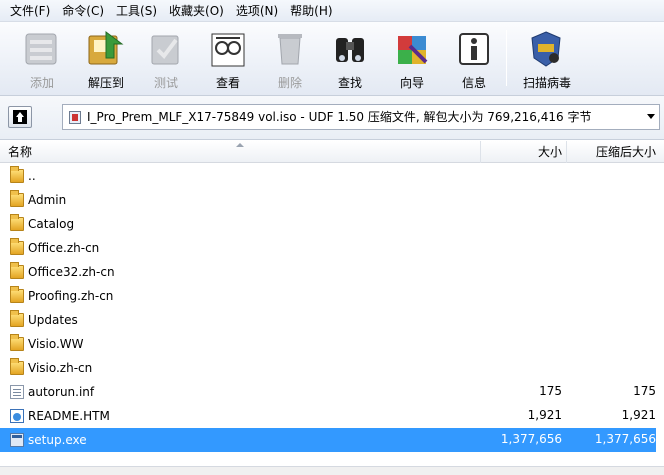 Image resolution: width=664 pixels, height=475 pixels. Describe the element at coordinates (411, 83) in the screenshot. I see `wizard-label: 向导` at that location.